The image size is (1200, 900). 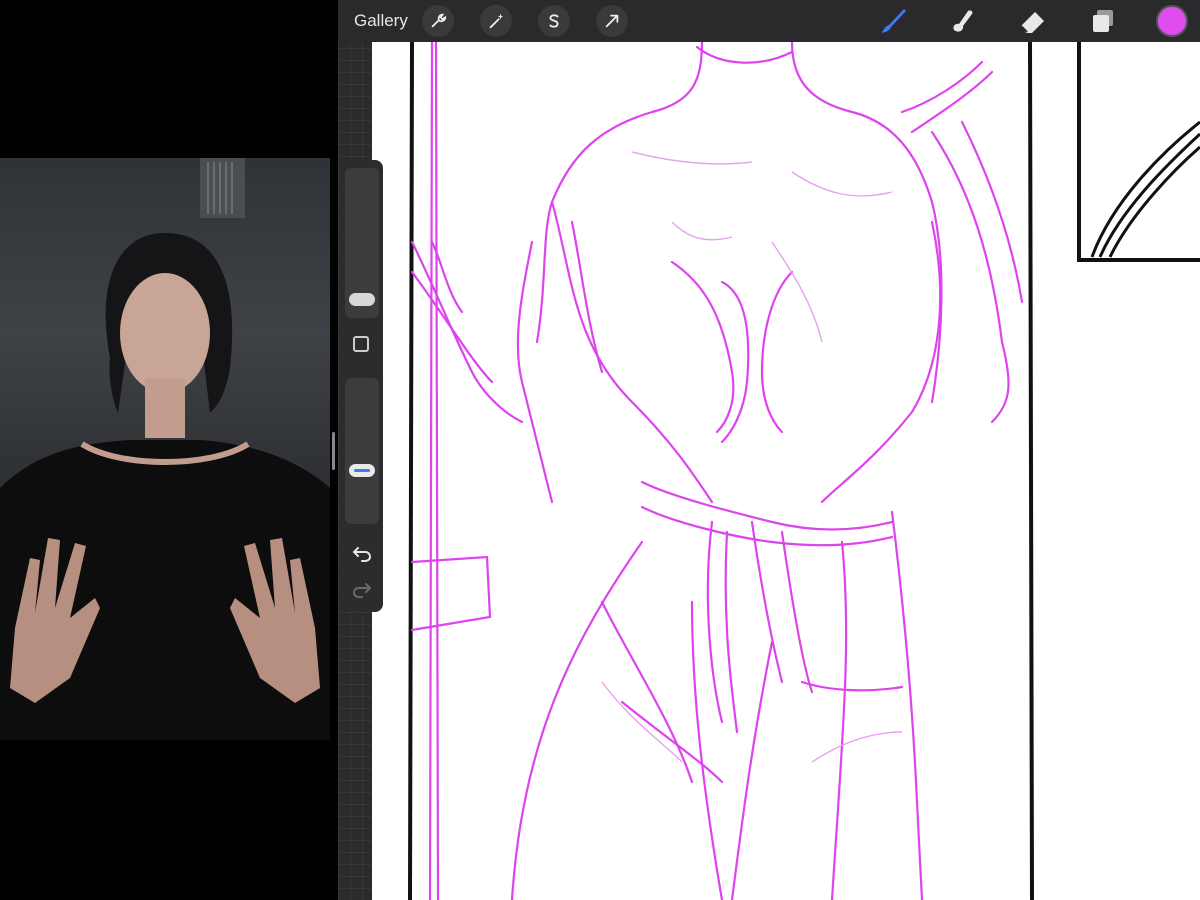 I want to click on transform-button, so click(x=611, y=21).